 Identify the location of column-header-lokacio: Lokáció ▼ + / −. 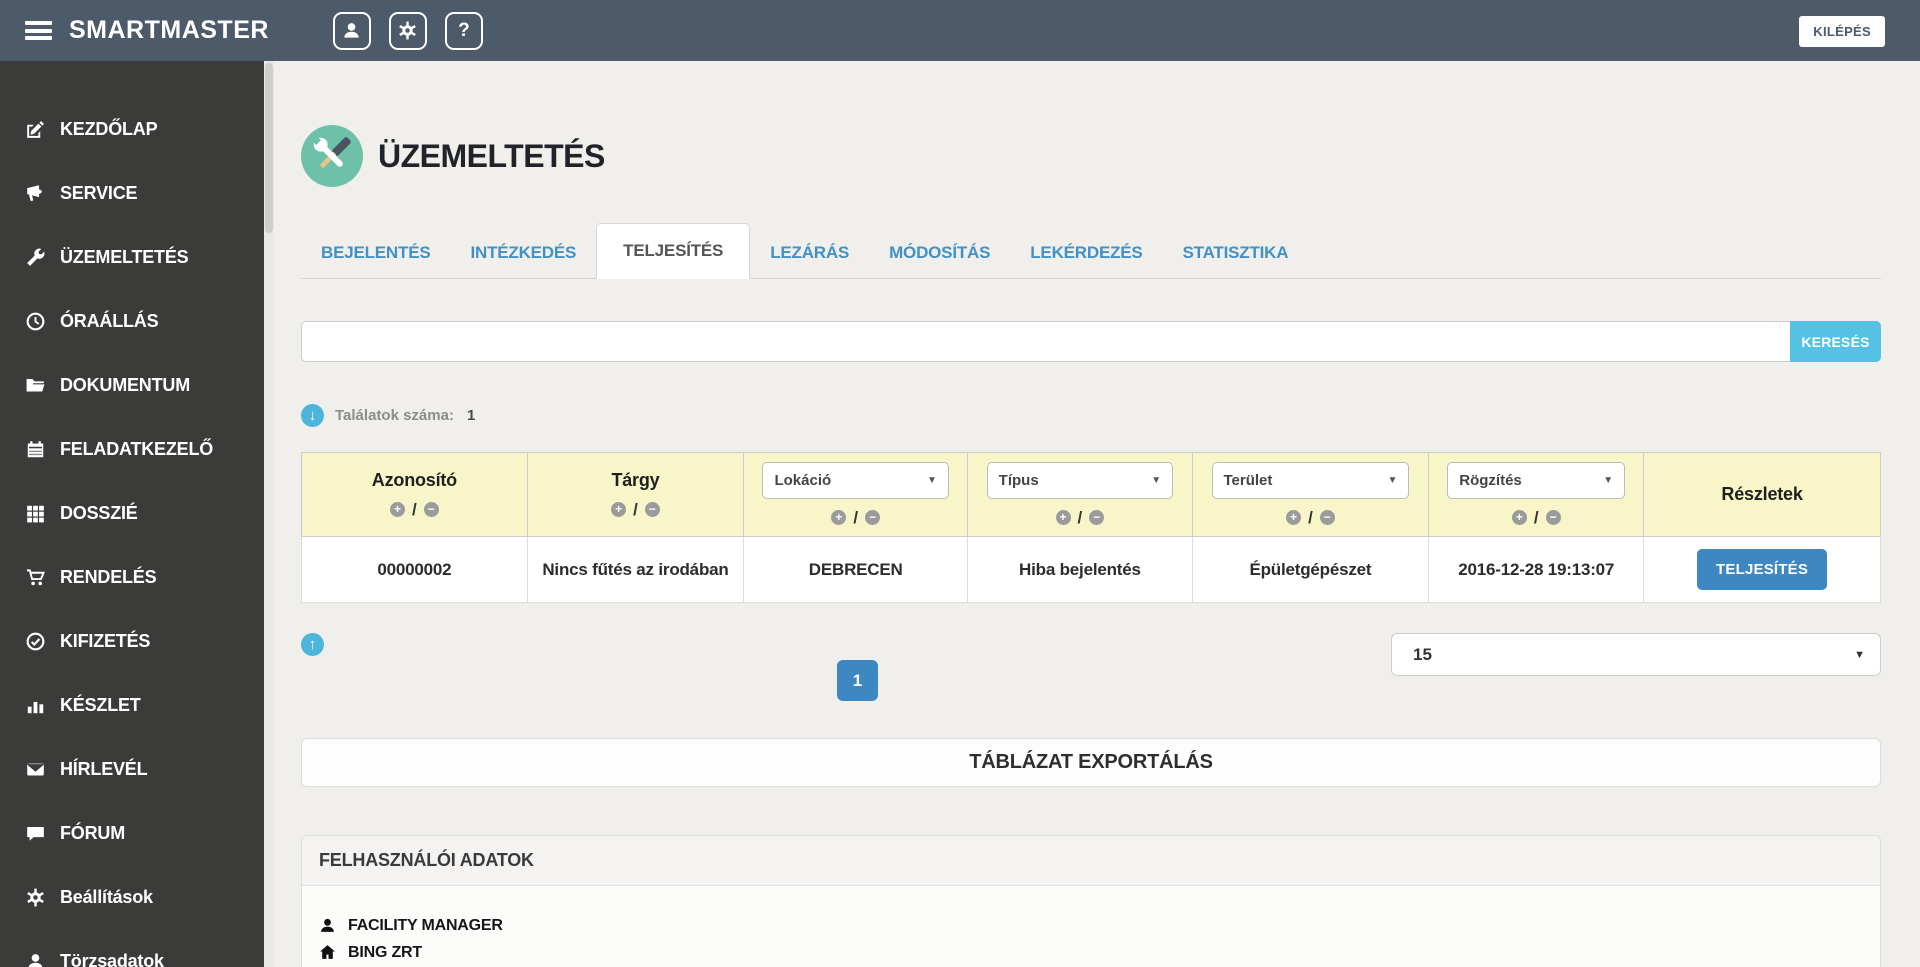
(856, 494).